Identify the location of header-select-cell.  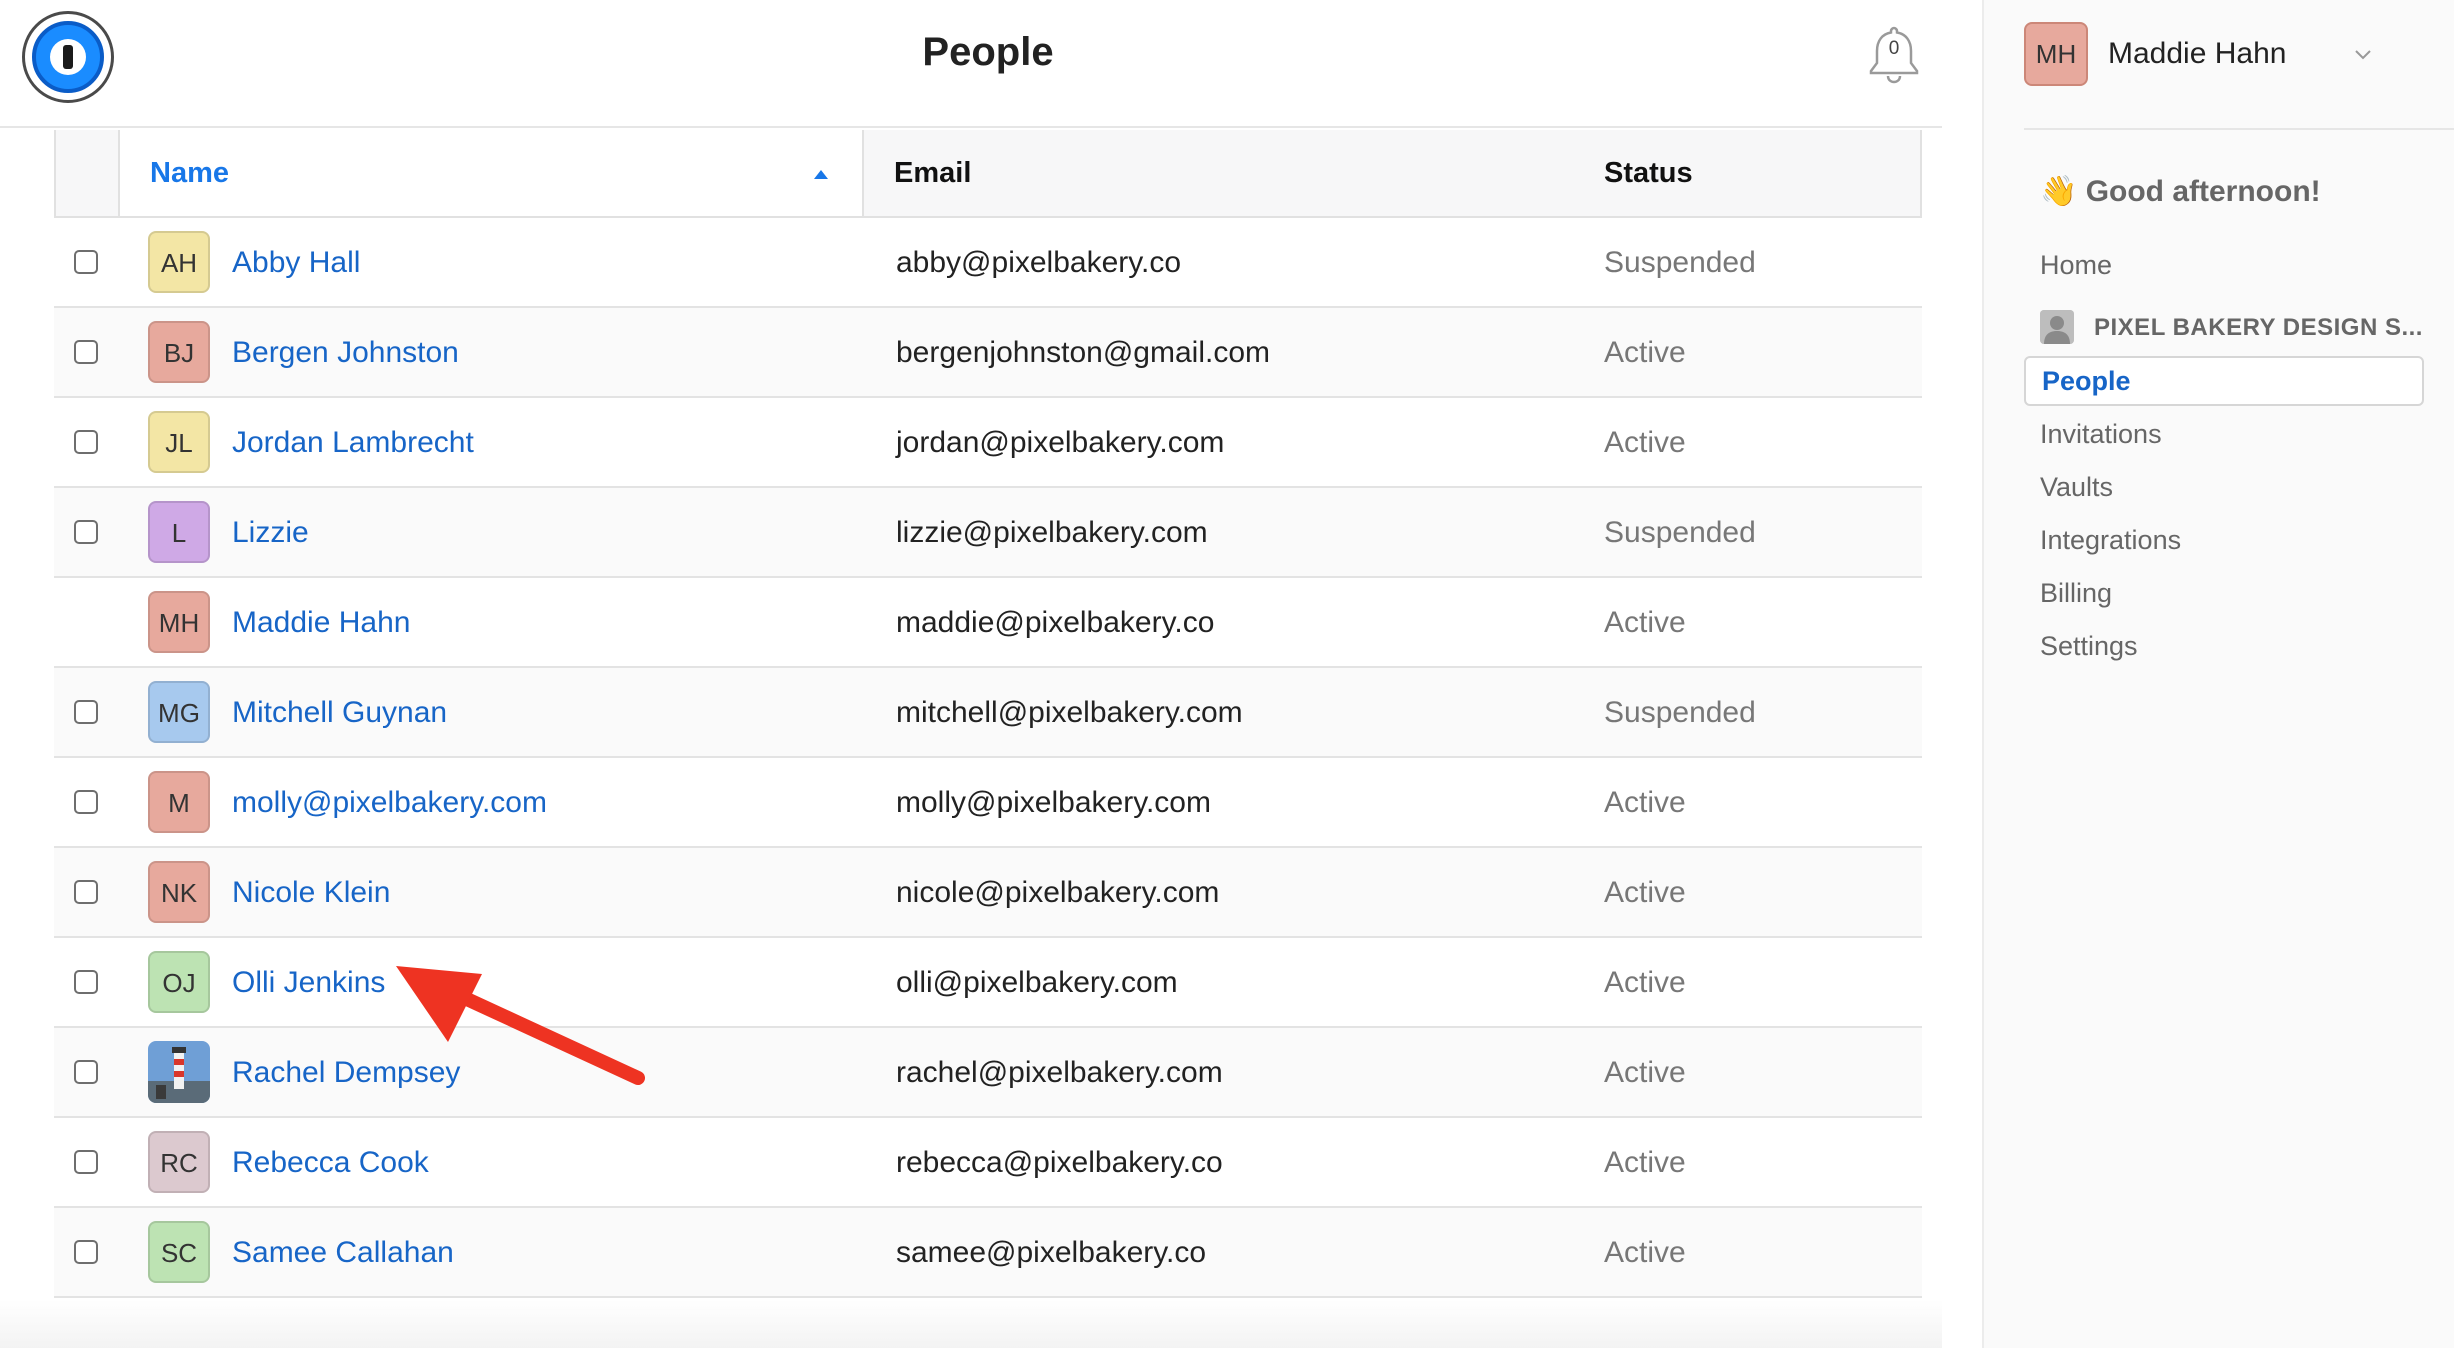
(88, 173).